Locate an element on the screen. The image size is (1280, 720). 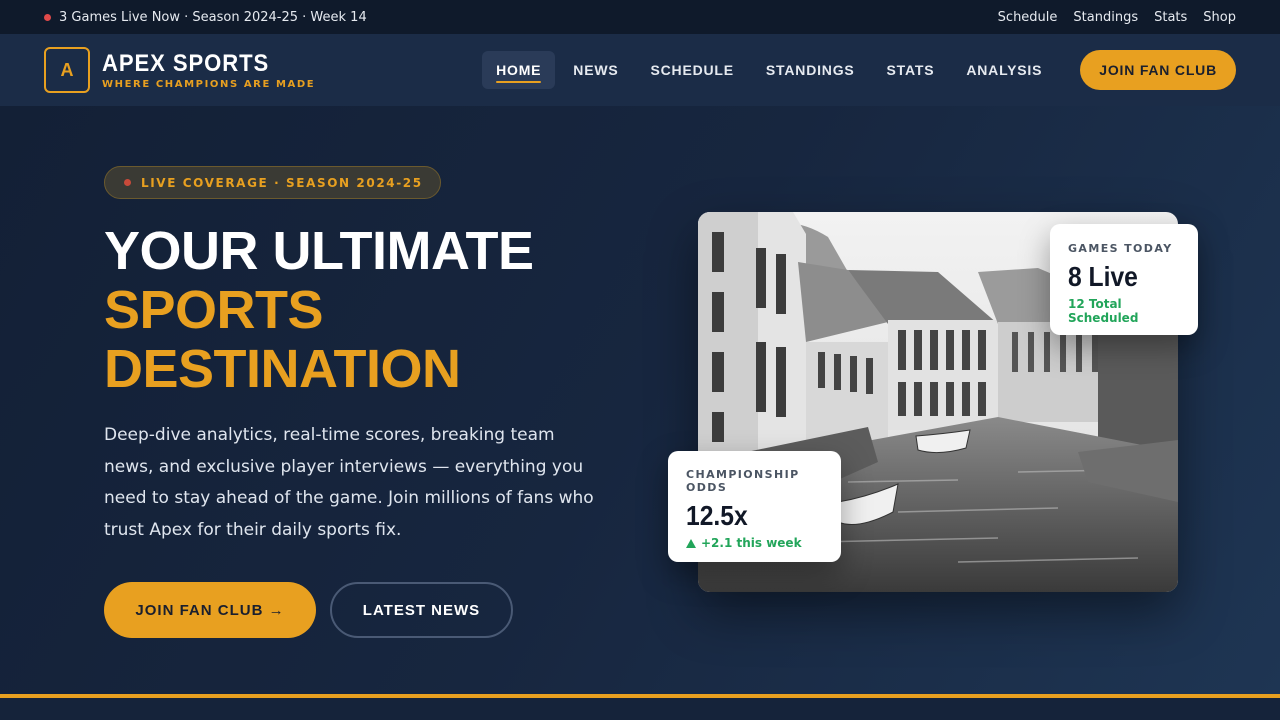
headline-line-3: DESTINATION is located at coordinates (282, 369).